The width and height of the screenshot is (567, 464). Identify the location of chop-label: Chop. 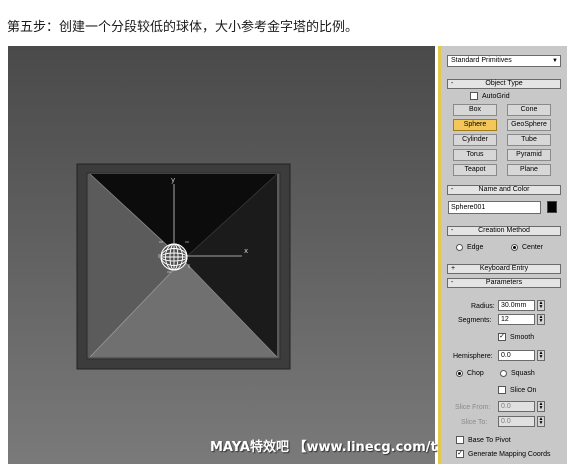
(475, 373).